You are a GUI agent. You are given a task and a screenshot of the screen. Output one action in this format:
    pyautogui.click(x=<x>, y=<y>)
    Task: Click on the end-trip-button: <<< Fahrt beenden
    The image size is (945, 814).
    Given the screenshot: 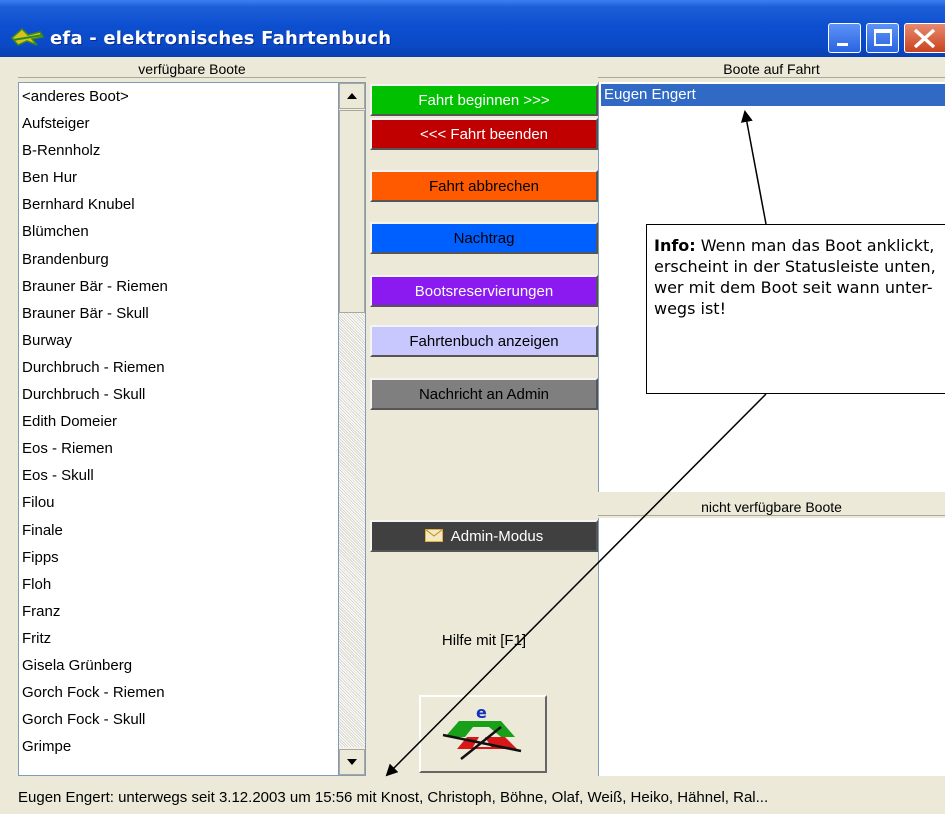 What is the action you would take?
    pyautogui.click(x=484, y=134)
    